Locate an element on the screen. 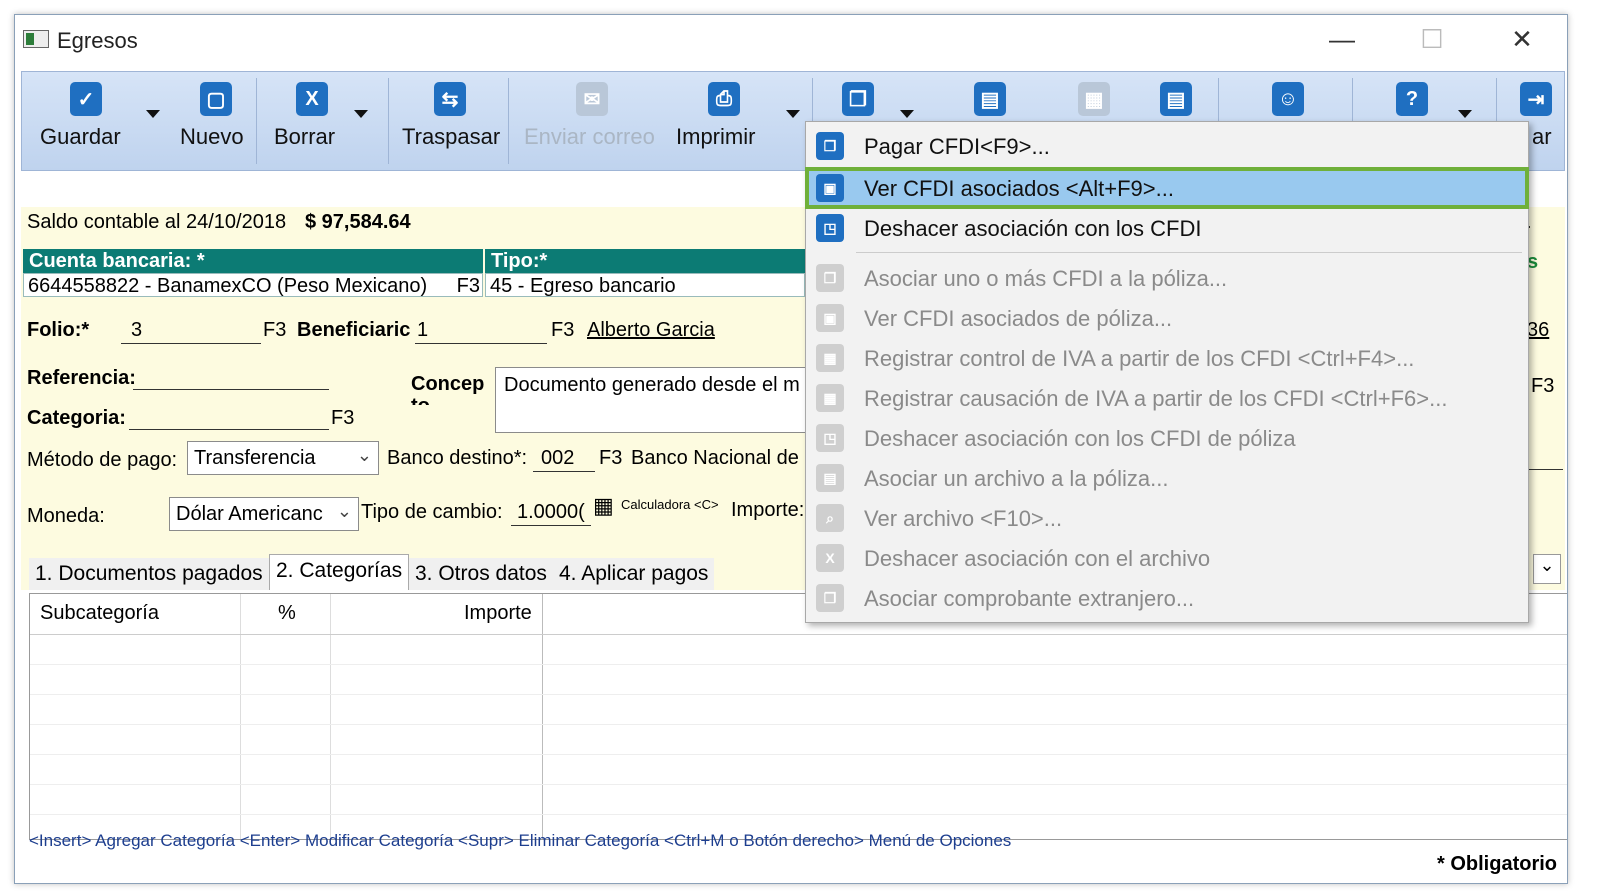  metodo-pago-select: Transferencia ⌄ is located at coordinates (283, 458).